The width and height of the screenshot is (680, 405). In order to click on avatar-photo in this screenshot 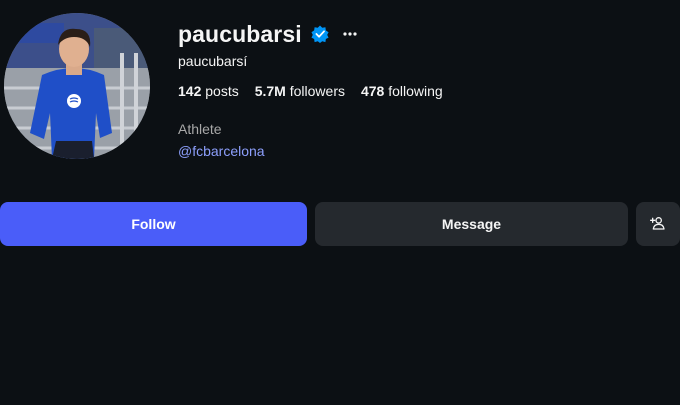, I will do `click(77, 86)`.